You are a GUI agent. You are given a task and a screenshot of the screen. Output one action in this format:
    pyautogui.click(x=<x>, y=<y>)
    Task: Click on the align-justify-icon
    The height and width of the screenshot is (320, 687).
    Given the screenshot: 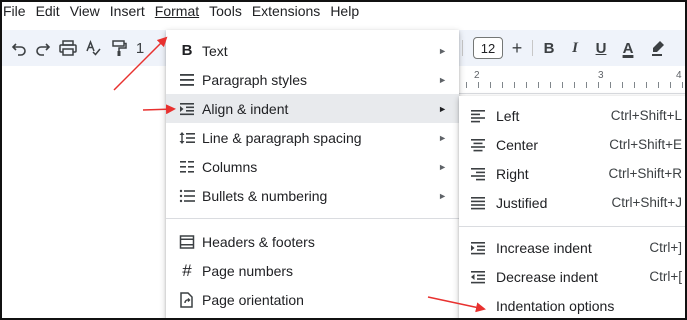 What is the action you would take?
    pyautogui.click(x=478, y=203)
    